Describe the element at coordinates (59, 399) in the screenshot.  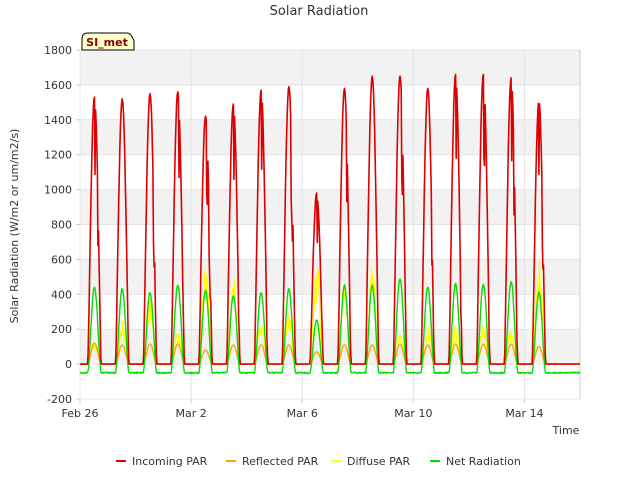
I see `y-tick-label: -200` at that location.